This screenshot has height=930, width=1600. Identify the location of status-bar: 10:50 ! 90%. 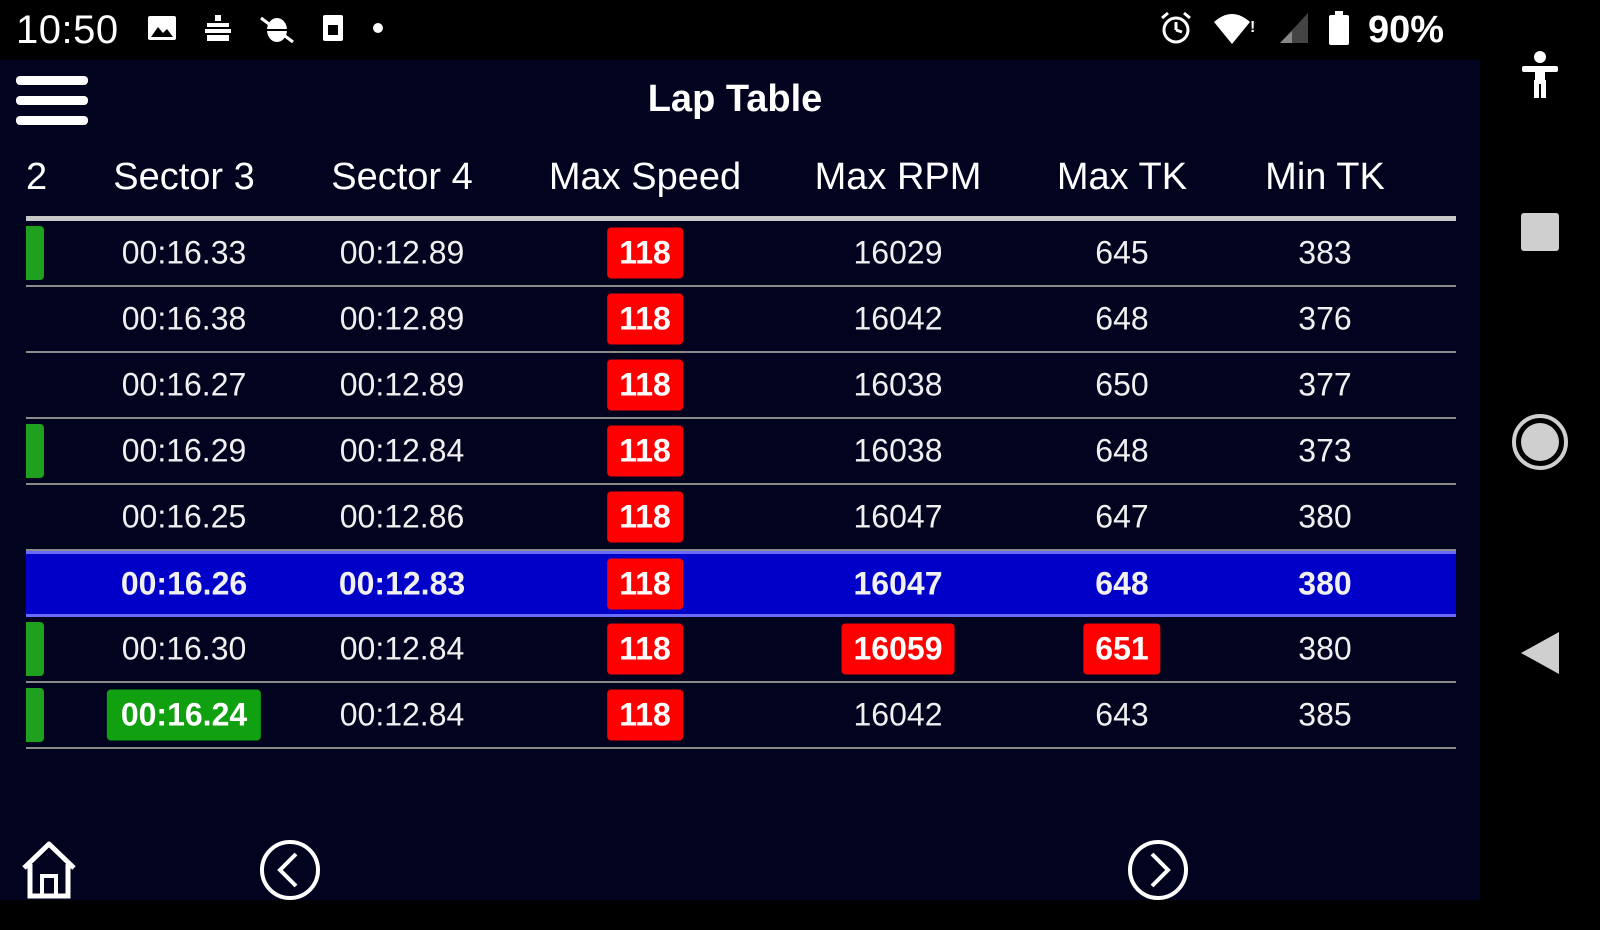
(740, 30).